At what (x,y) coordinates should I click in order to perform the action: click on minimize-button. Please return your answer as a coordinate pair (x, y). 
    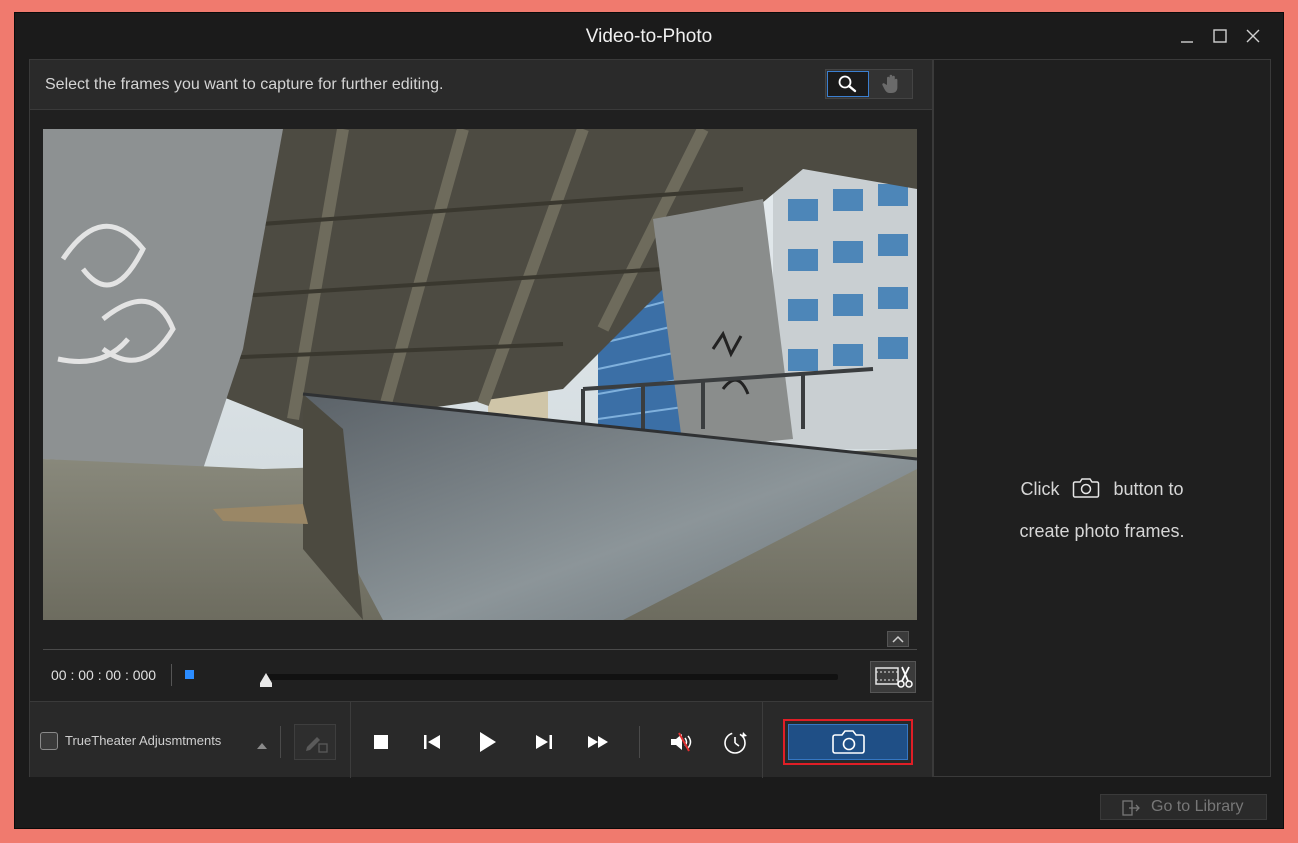
    Looking at the image, I should click on (1187, 36).